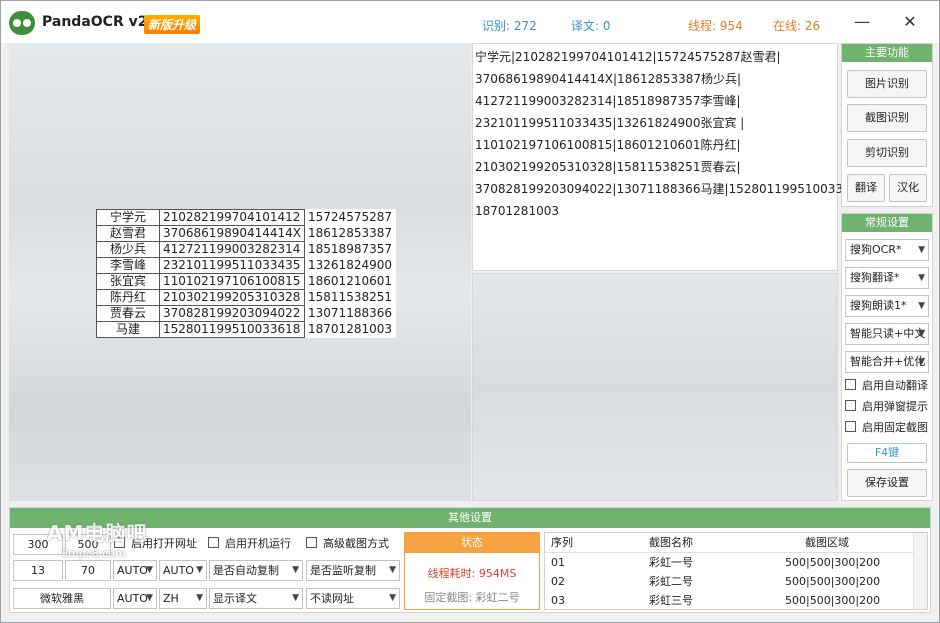 This screenshot has height=623, width=940. Describe the element at coordinates (887, 153) in the screenshot. I see `clipboard-ocr-button: 剪切识别` at that location.